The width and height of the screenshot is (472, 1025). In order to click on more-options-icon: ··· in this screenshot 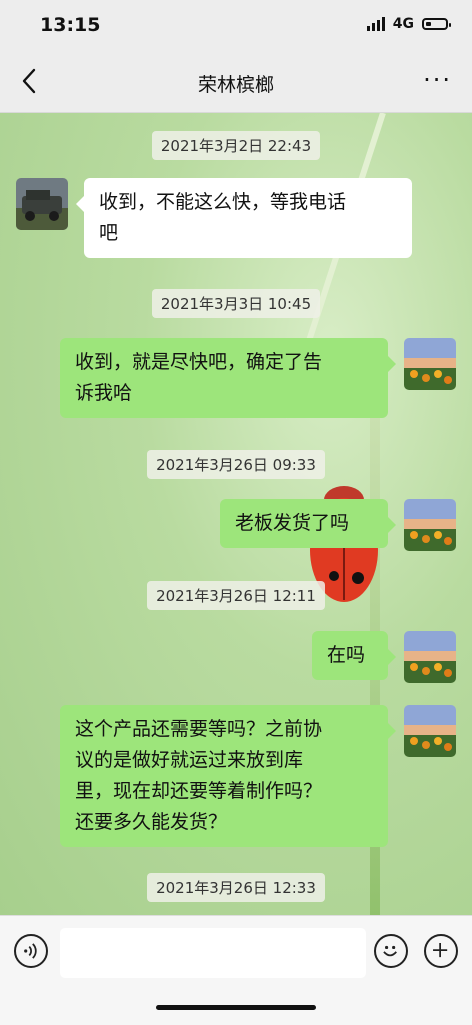, I will do `click(437, 80)`.